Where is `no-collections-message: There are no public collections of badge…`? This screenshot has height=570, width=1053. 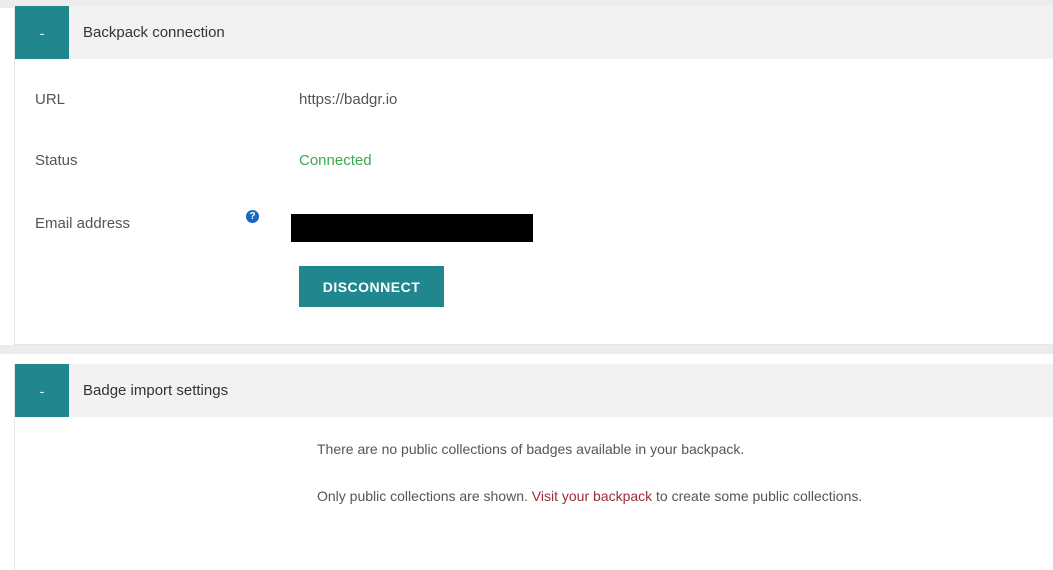 no-collections-message: There are no public collections of badge… is located at coordinates (531, 449).